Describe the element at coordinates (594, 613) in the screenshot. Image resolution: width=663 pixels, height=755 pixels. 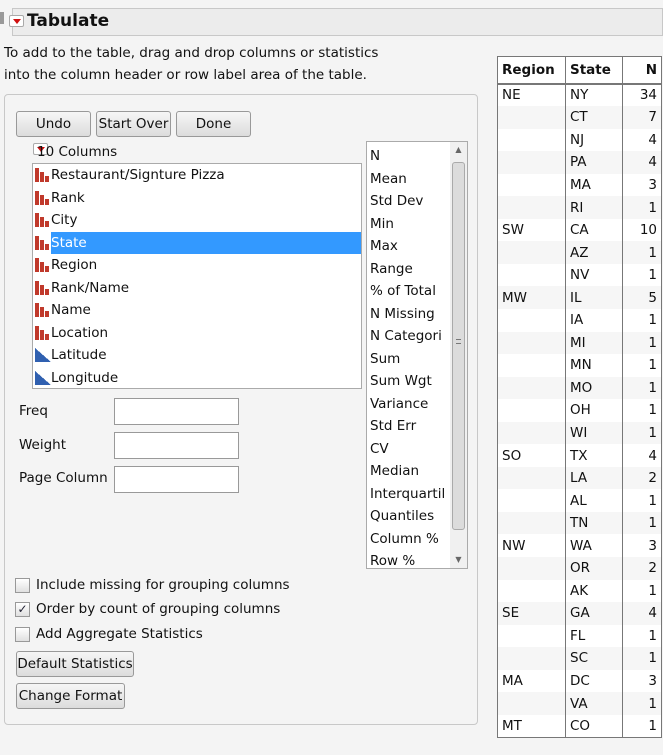
I see `cell-state: GA` at that location.